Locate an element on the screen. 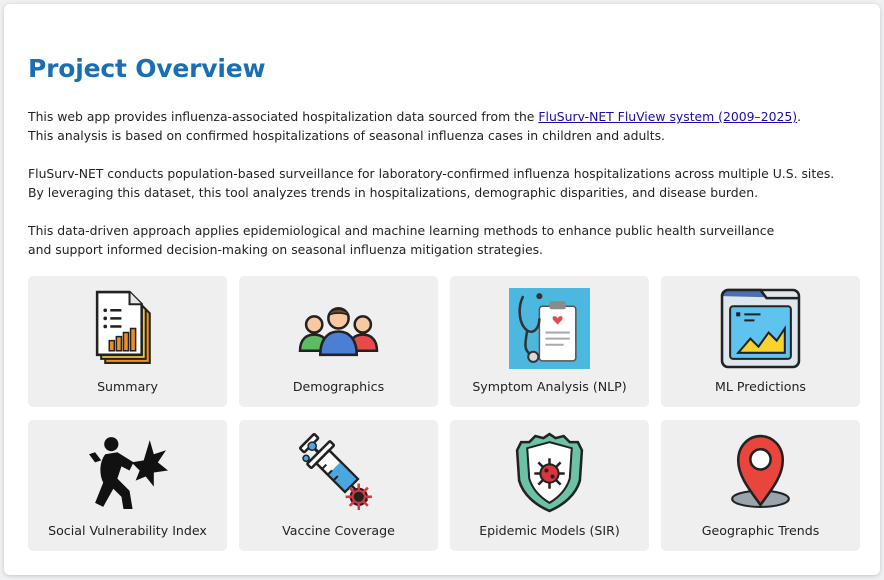 The width and height of the screenshot is (884, 580). tile-label: Social Vulnerability Index is located at coordinates (127, 530).